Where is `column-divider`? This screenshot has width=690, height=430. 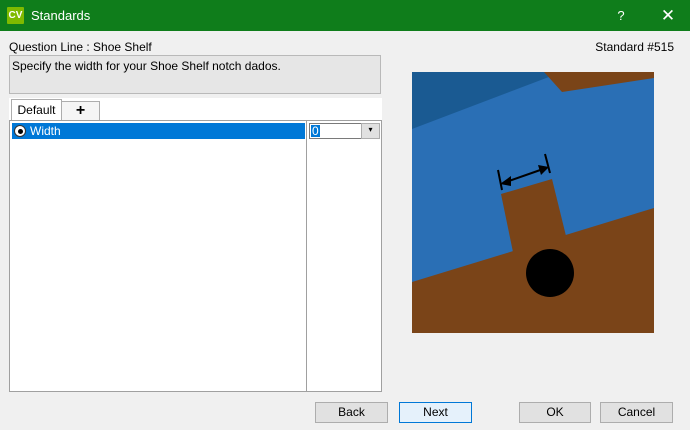 column-divider is located at coordinates (306, 256).